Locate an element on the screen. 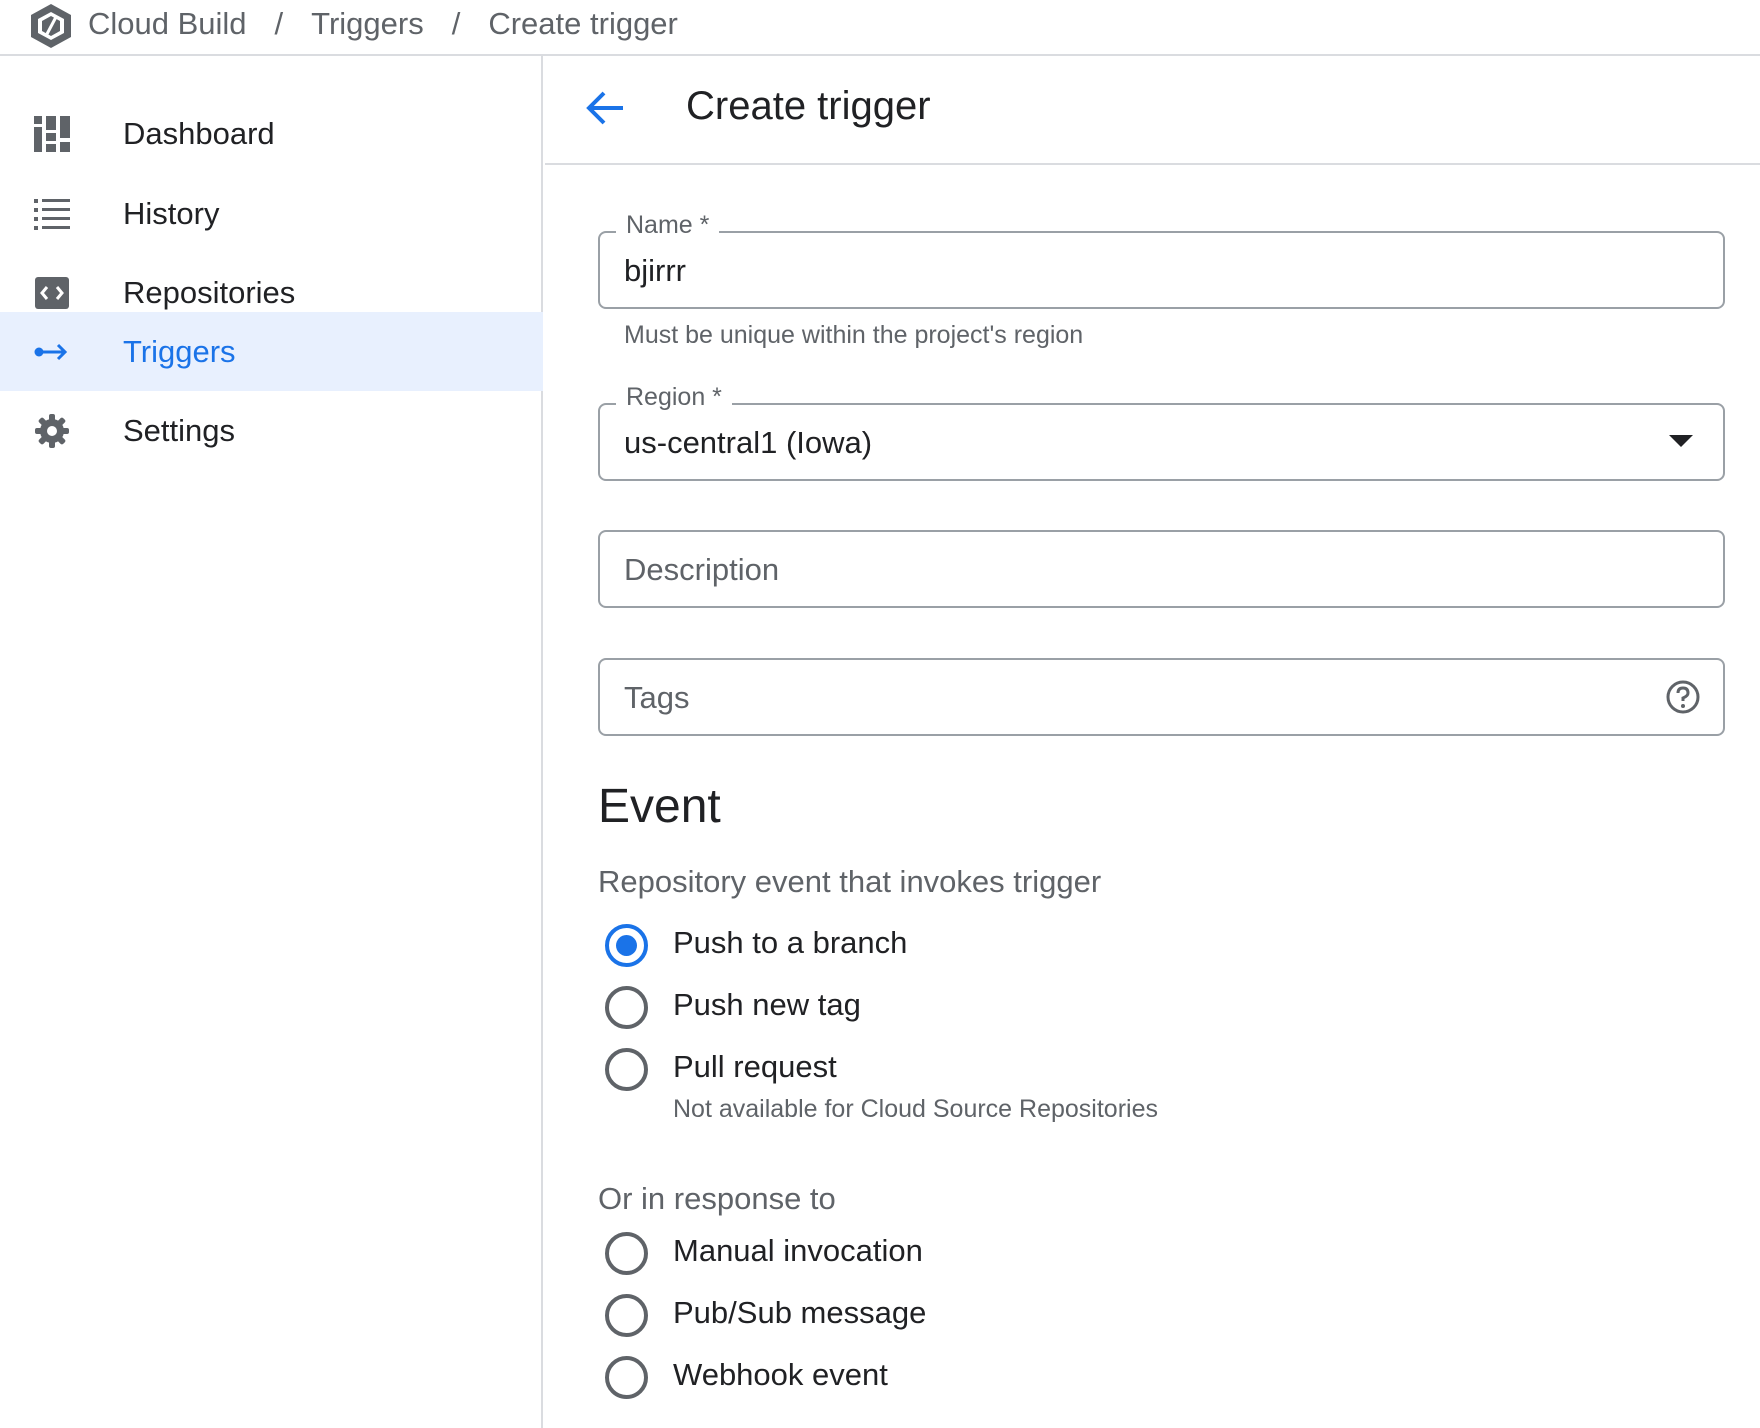  breadcrumb: Cloud Build / Triggers / Create trigger is located at coordinates (383, 24).